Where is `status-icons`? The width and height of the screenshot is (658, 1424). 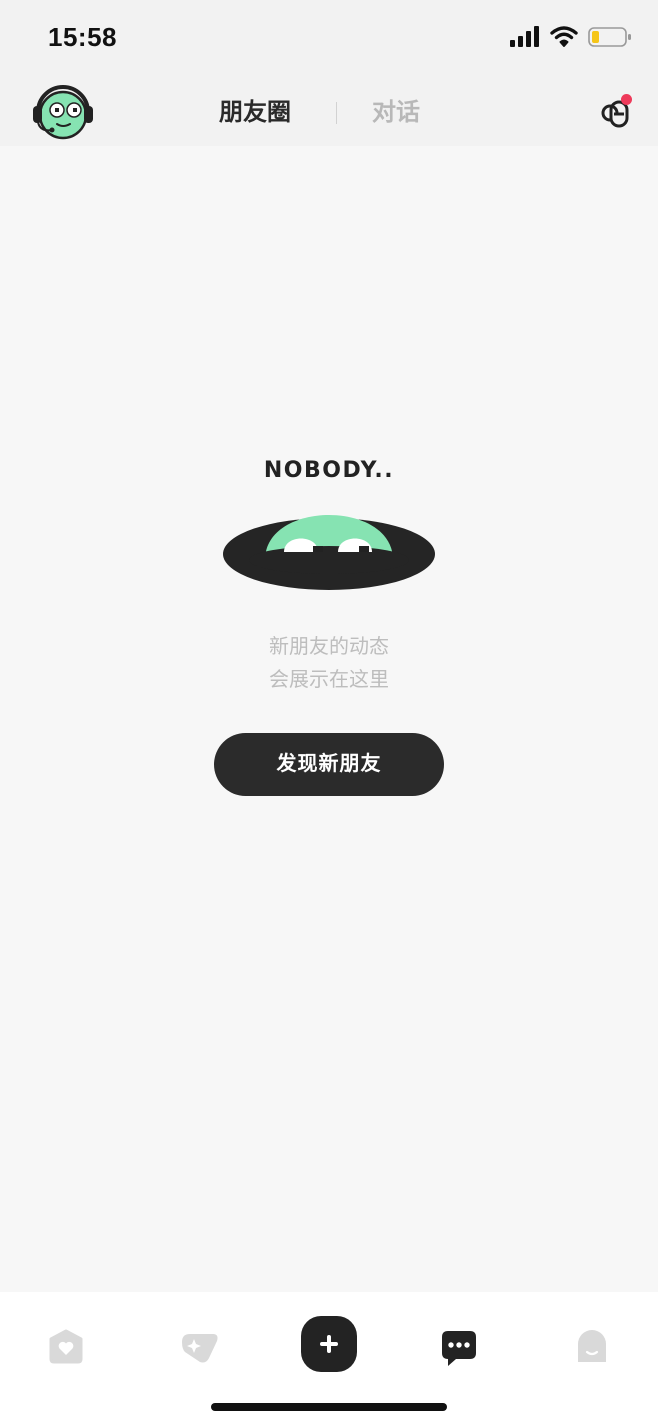
status-icons is located at coordinates (571, 37).